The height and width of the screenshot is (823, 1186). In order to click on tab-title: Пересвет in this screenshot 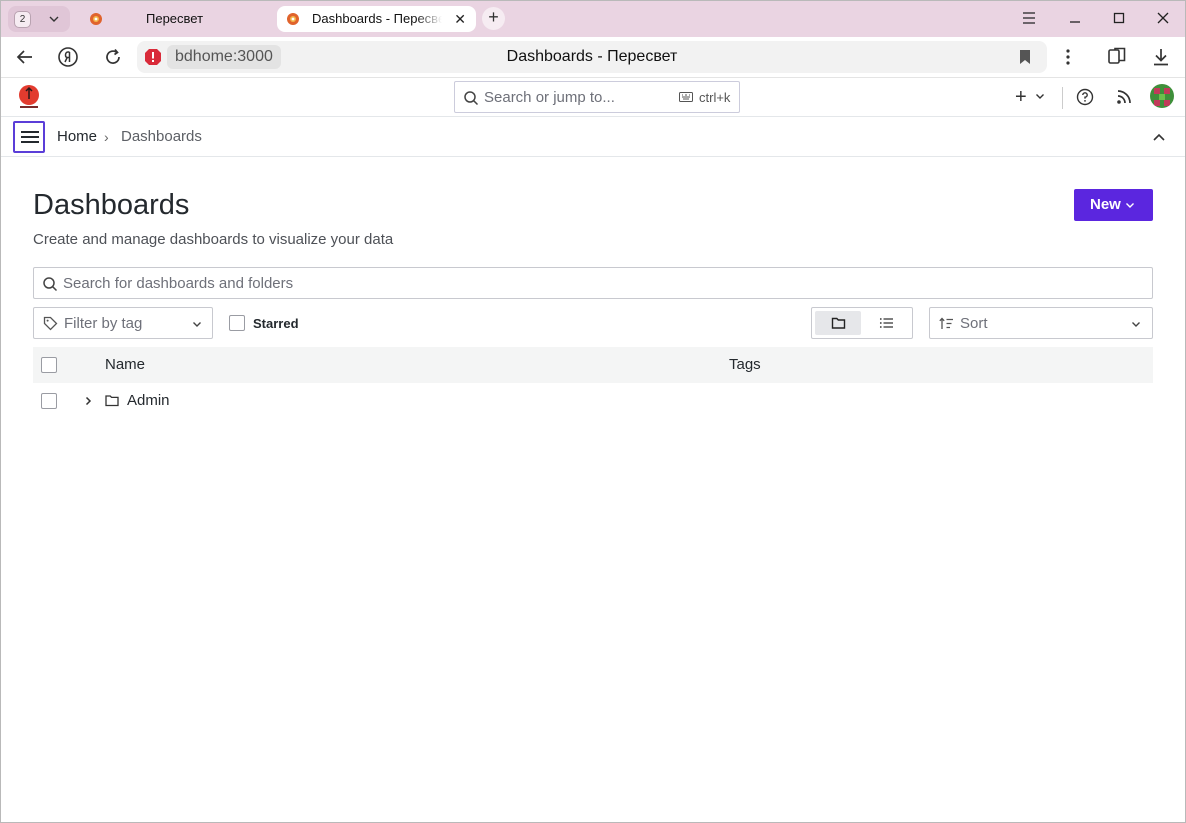, I will do `click(175, 18)`.